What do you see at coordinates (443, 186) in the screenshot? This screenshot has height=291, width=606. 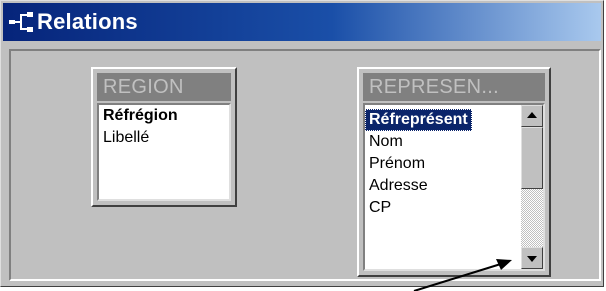 I see `field-adresse: Adresse` at bounding box center [443, 186].